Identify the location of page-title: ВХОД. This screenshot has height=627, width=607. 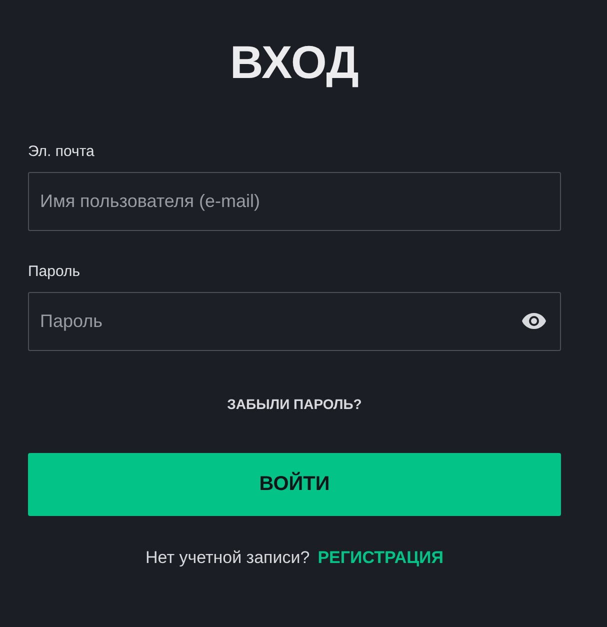
(294, 62).